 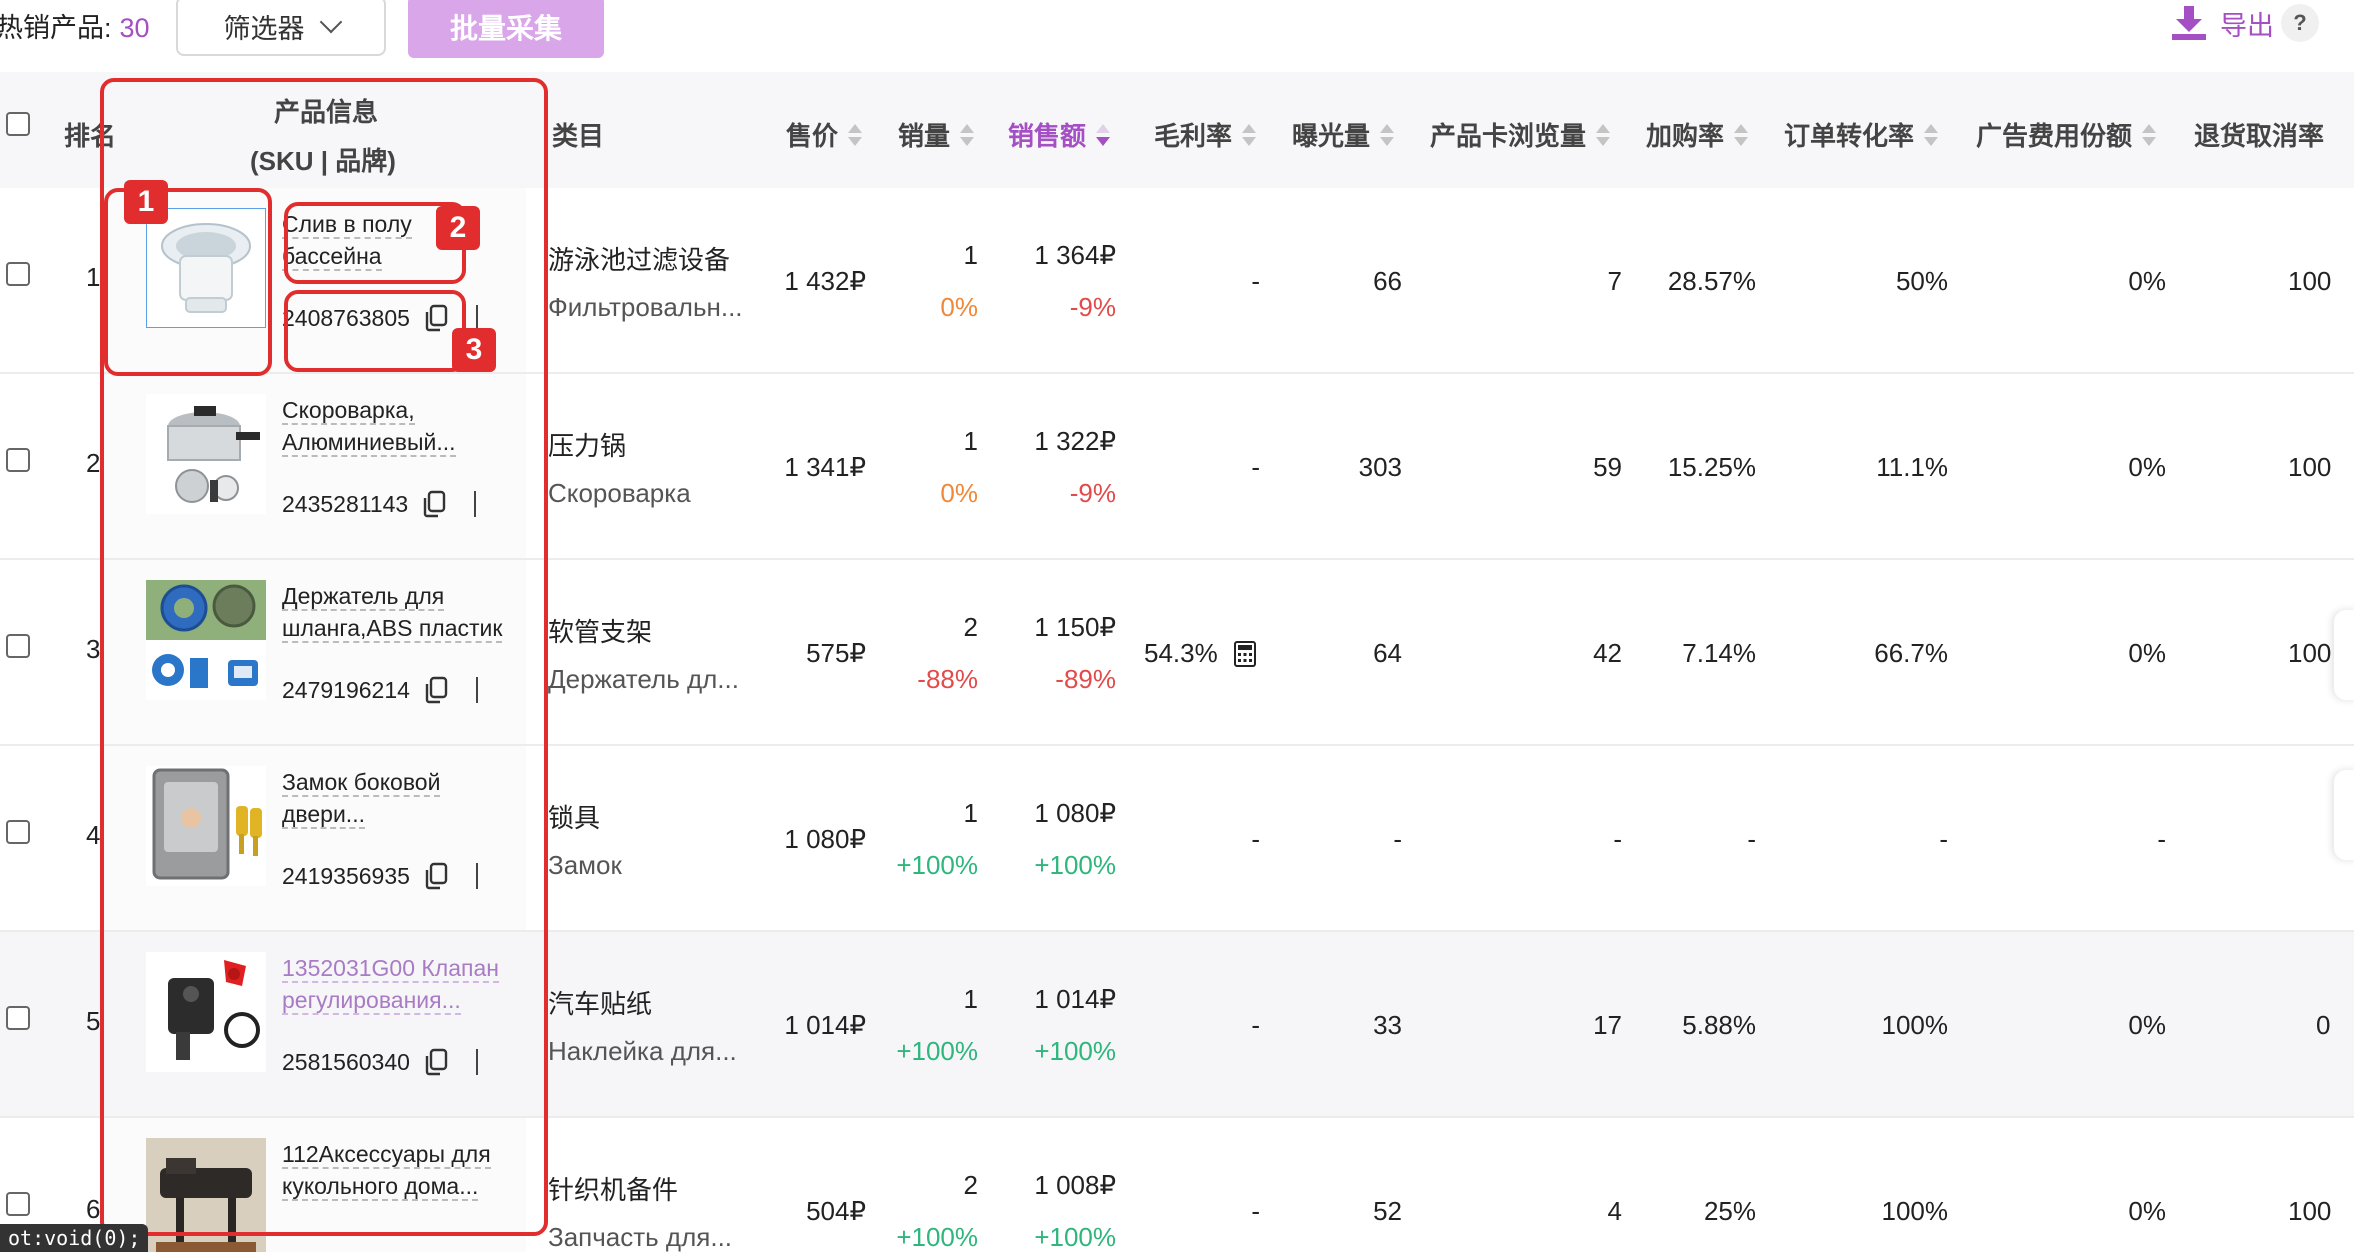 I want to click on select-all-checkbox, so click(x=18, y=124).